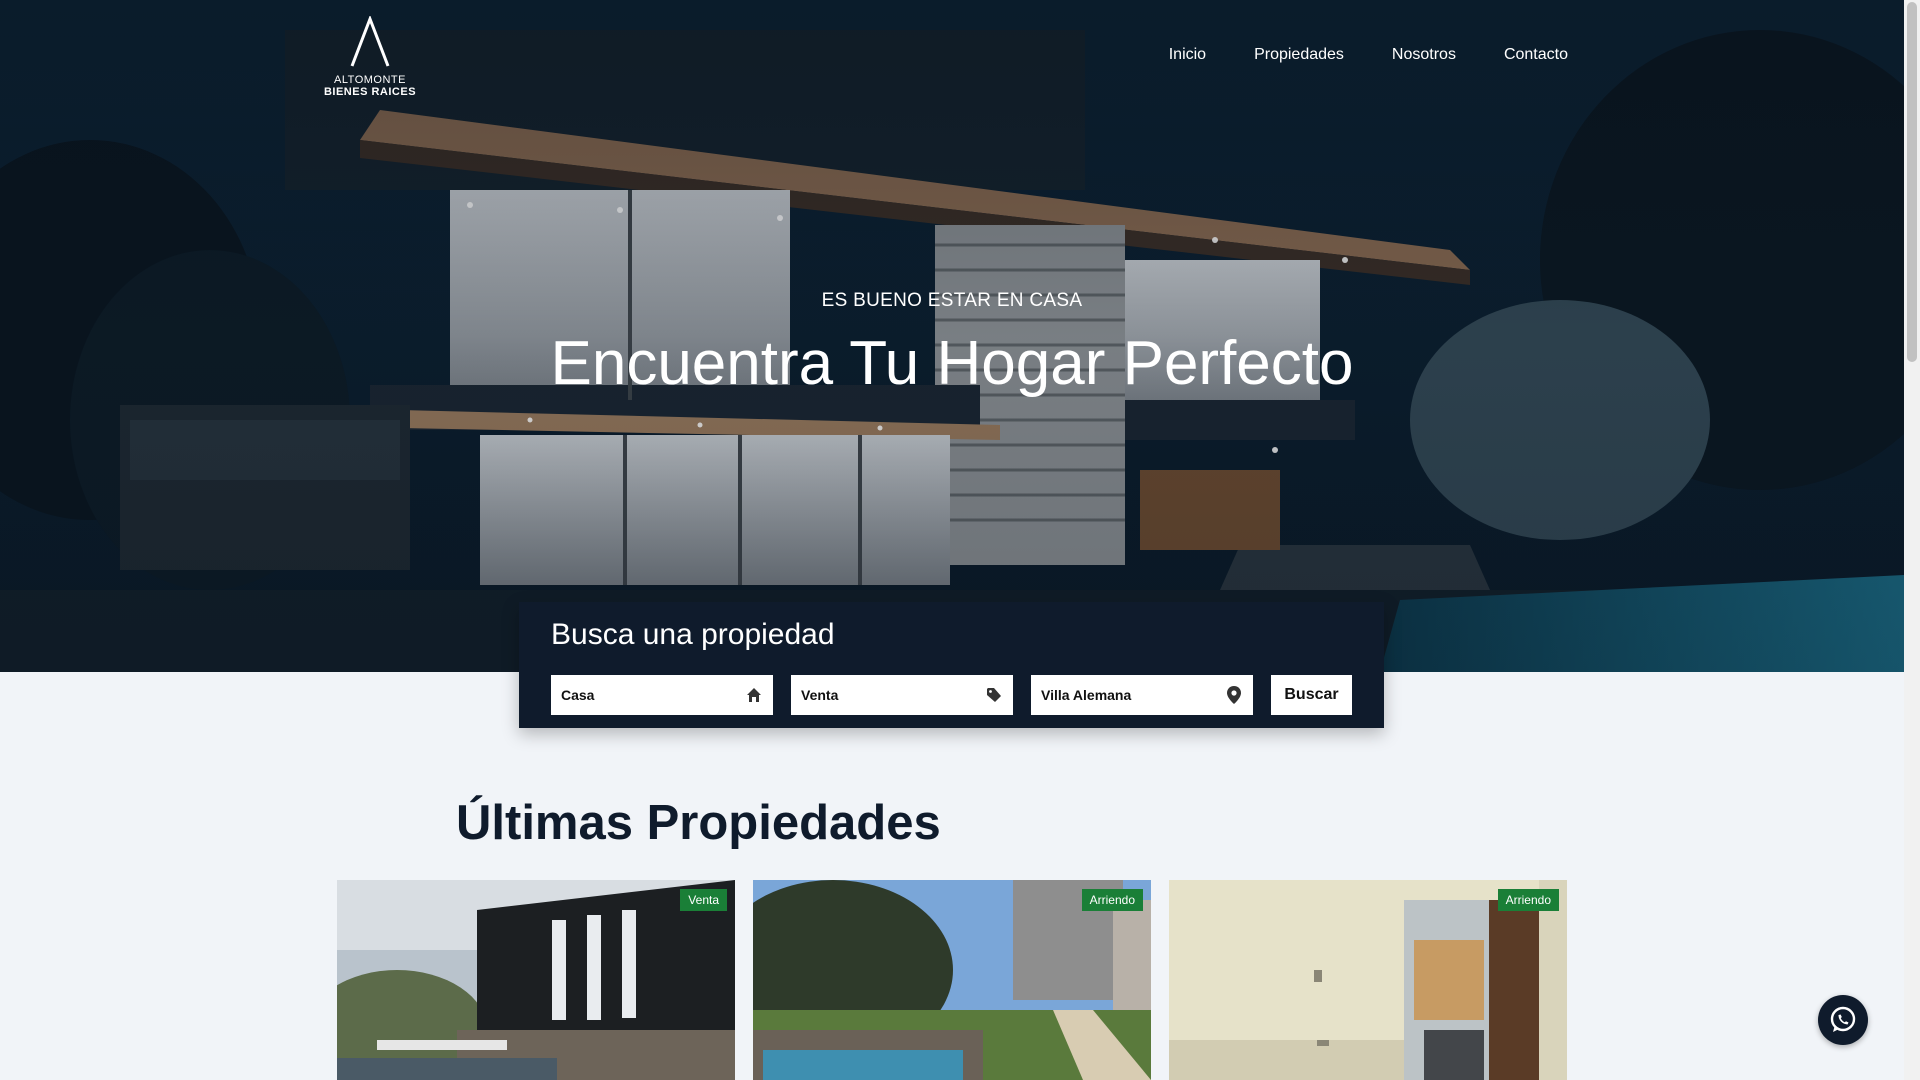 The height and width of the screenshot is (1080, 1920). Describe the element at coordinates (1234, 695) in the screenshot. I see `map-pin-icon` at that location.